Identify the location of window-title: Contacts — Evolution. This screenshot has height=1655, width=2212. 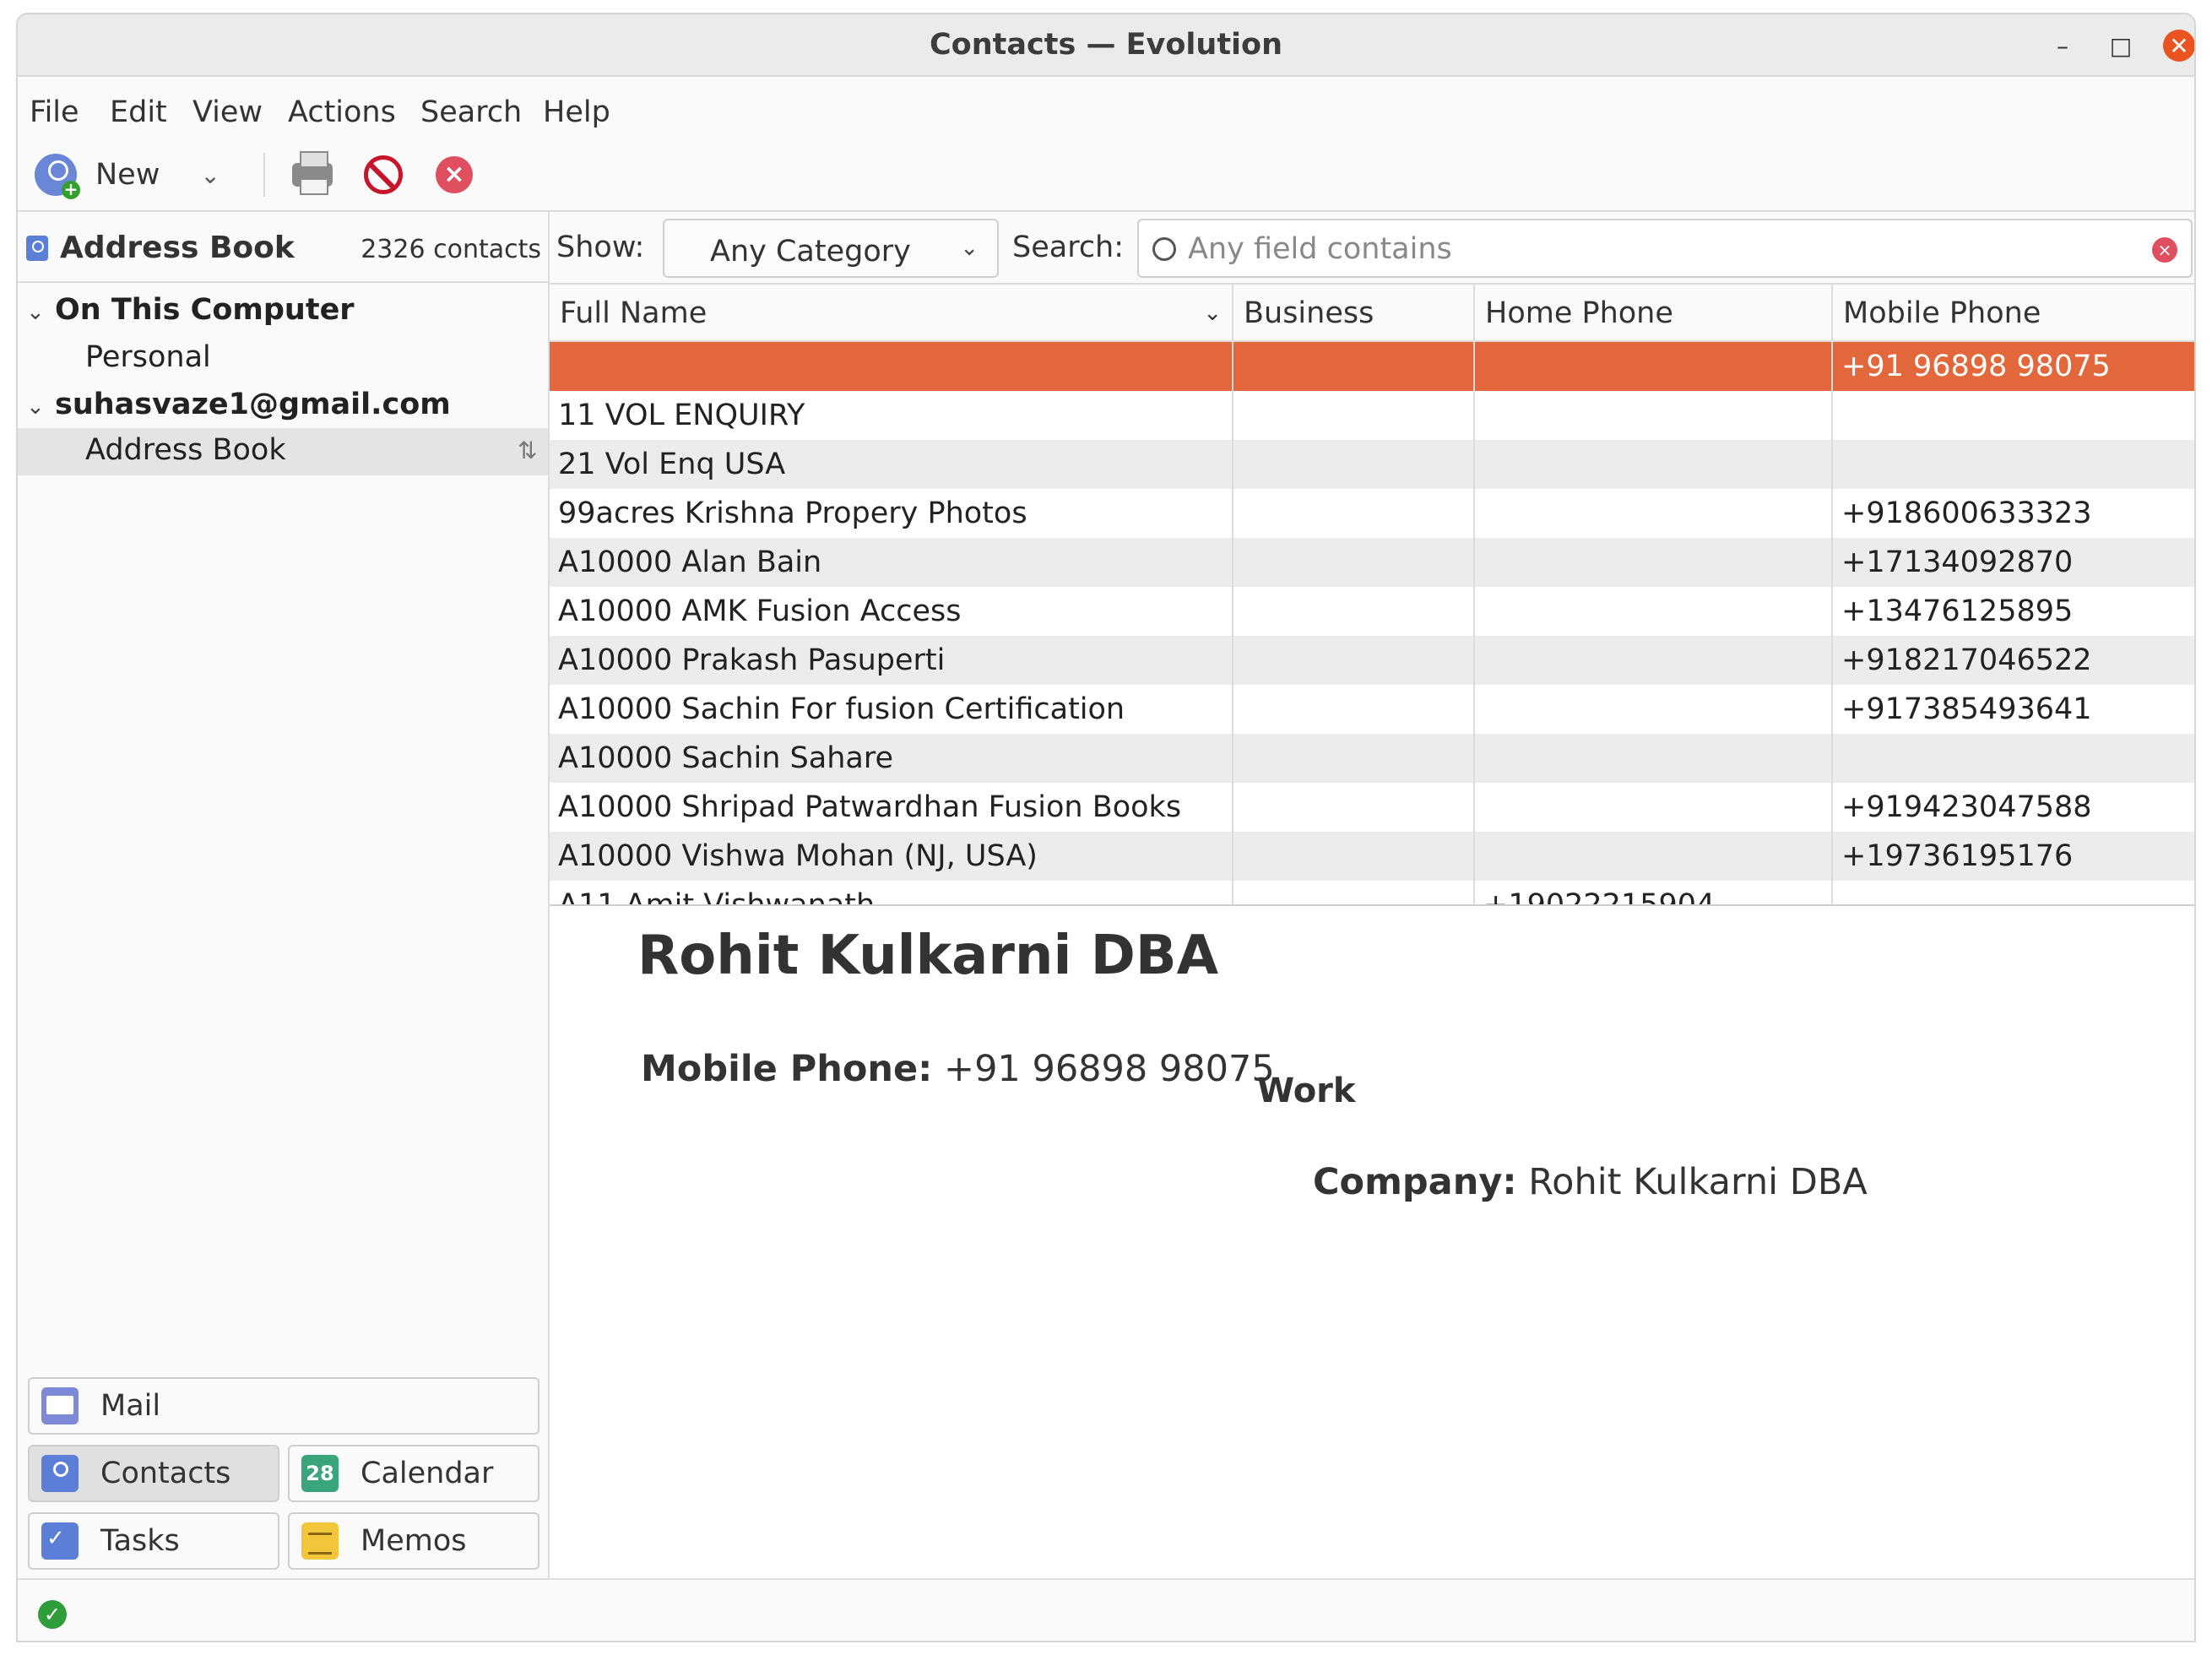
(1106, 45).